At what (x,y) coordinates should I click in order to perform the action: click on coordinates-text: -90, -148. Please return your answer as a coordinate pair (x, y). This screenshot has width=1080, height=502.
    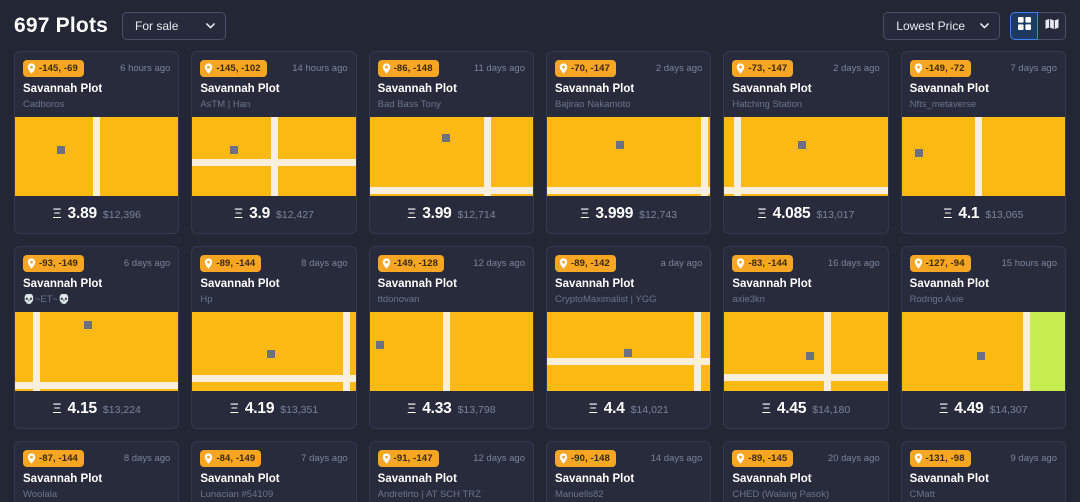
    Looking at the image, I should click on (590, 458).